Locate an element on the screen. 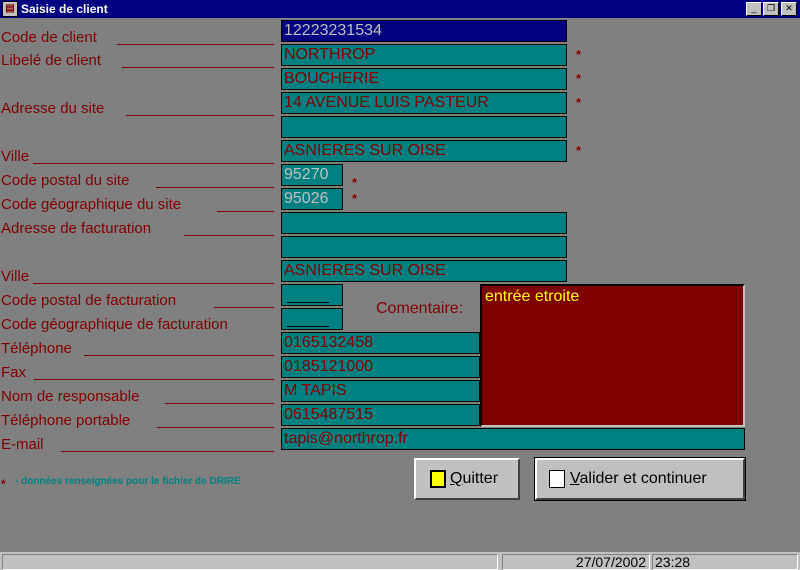  validate-continue-button: Valider et continuer is located at coordinates (640, 479).